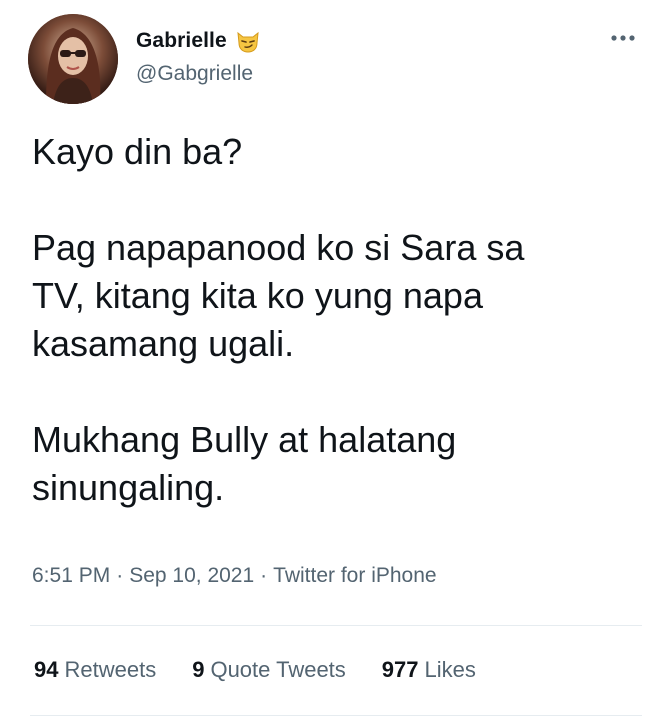 The image size is (672, 719). Describe the element at coordinates (110, 669) in the screenshot. I see `retweets-label: Retweets` at that location.